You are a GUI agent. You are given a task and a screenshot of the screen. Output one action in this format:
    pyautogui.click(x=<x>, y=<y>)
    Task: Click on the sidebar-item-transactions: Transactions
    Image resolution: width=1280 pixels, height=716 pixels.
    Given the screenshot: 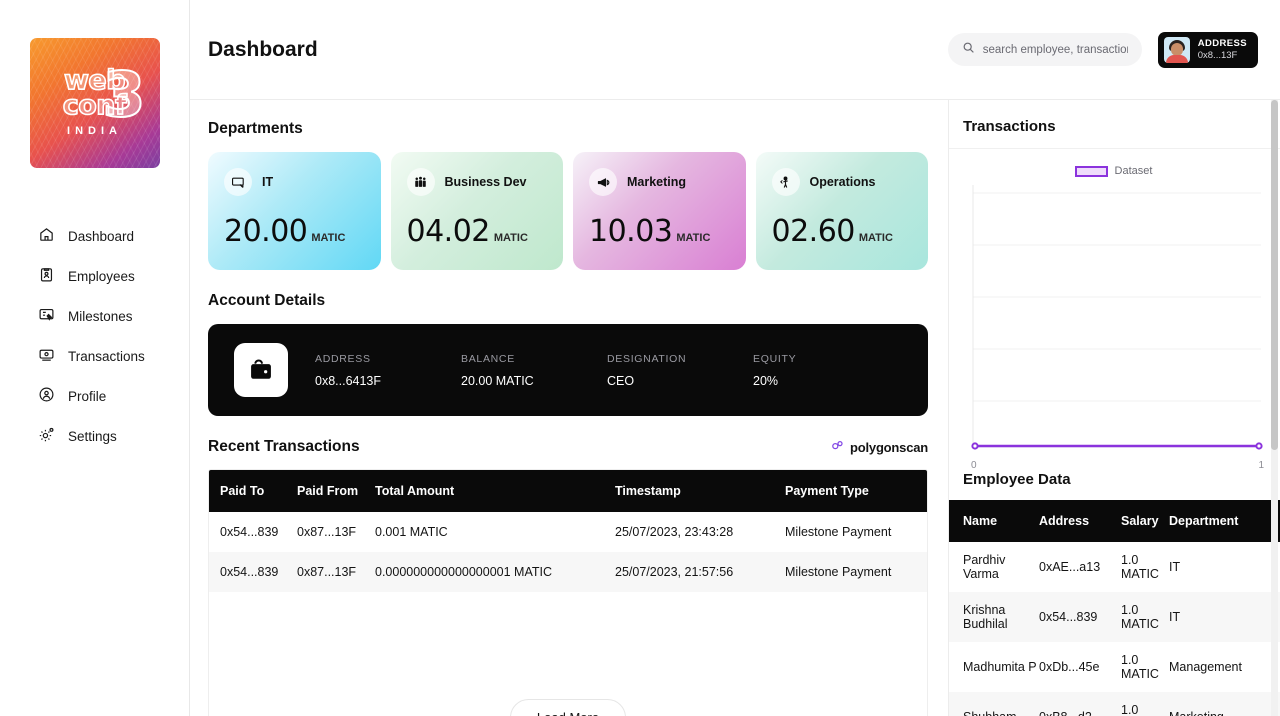 What is the action you would take?
    pyautogui.click(x=113, y=356)
    